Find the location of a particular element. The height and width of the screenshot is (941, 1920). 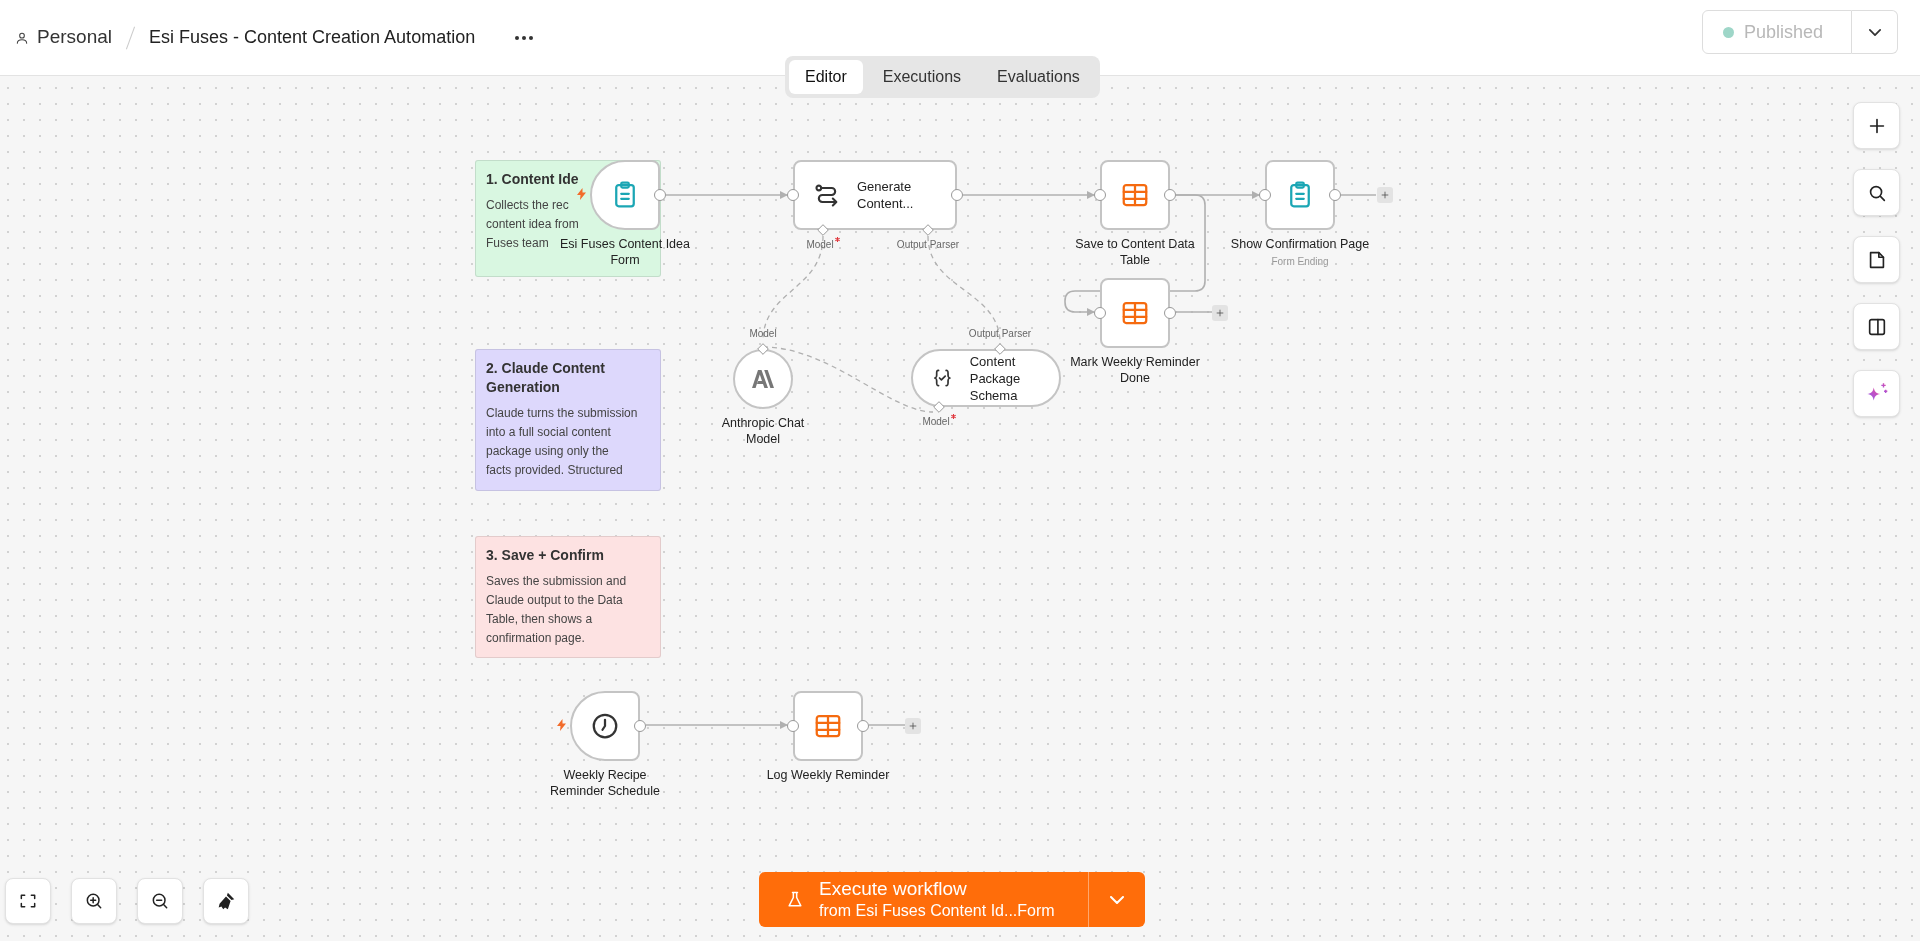

node-title: Content Package Schema is located at coordinates (995, 378).